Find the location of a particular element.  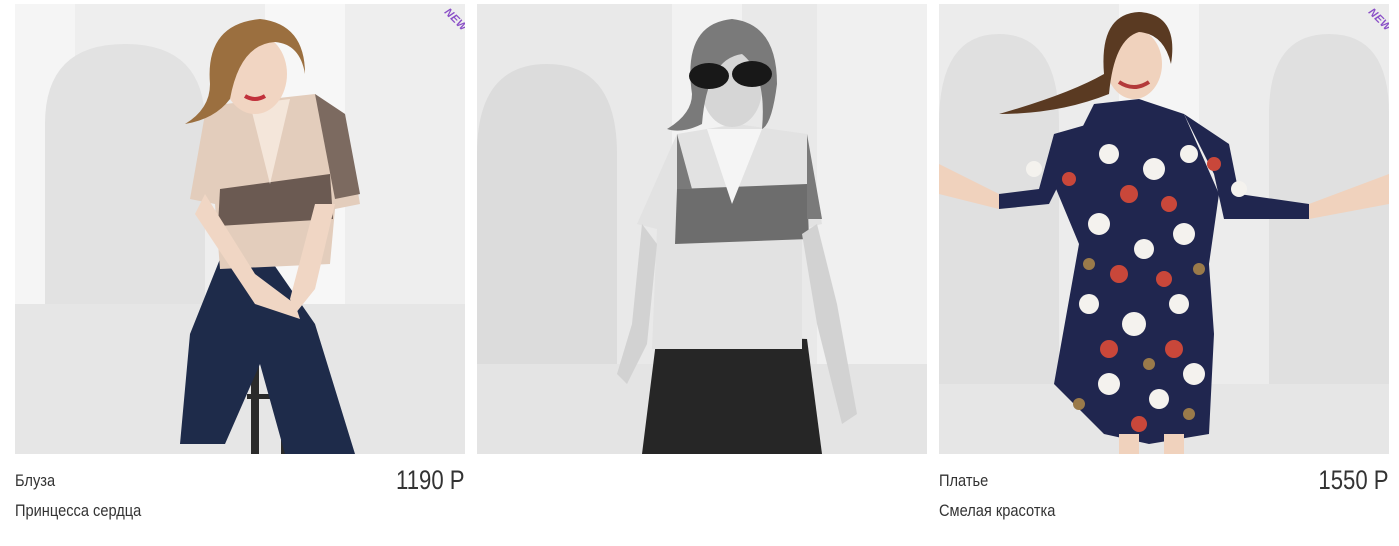

product-title: Платье Смелая красотка is located at coordinates (997, 496).